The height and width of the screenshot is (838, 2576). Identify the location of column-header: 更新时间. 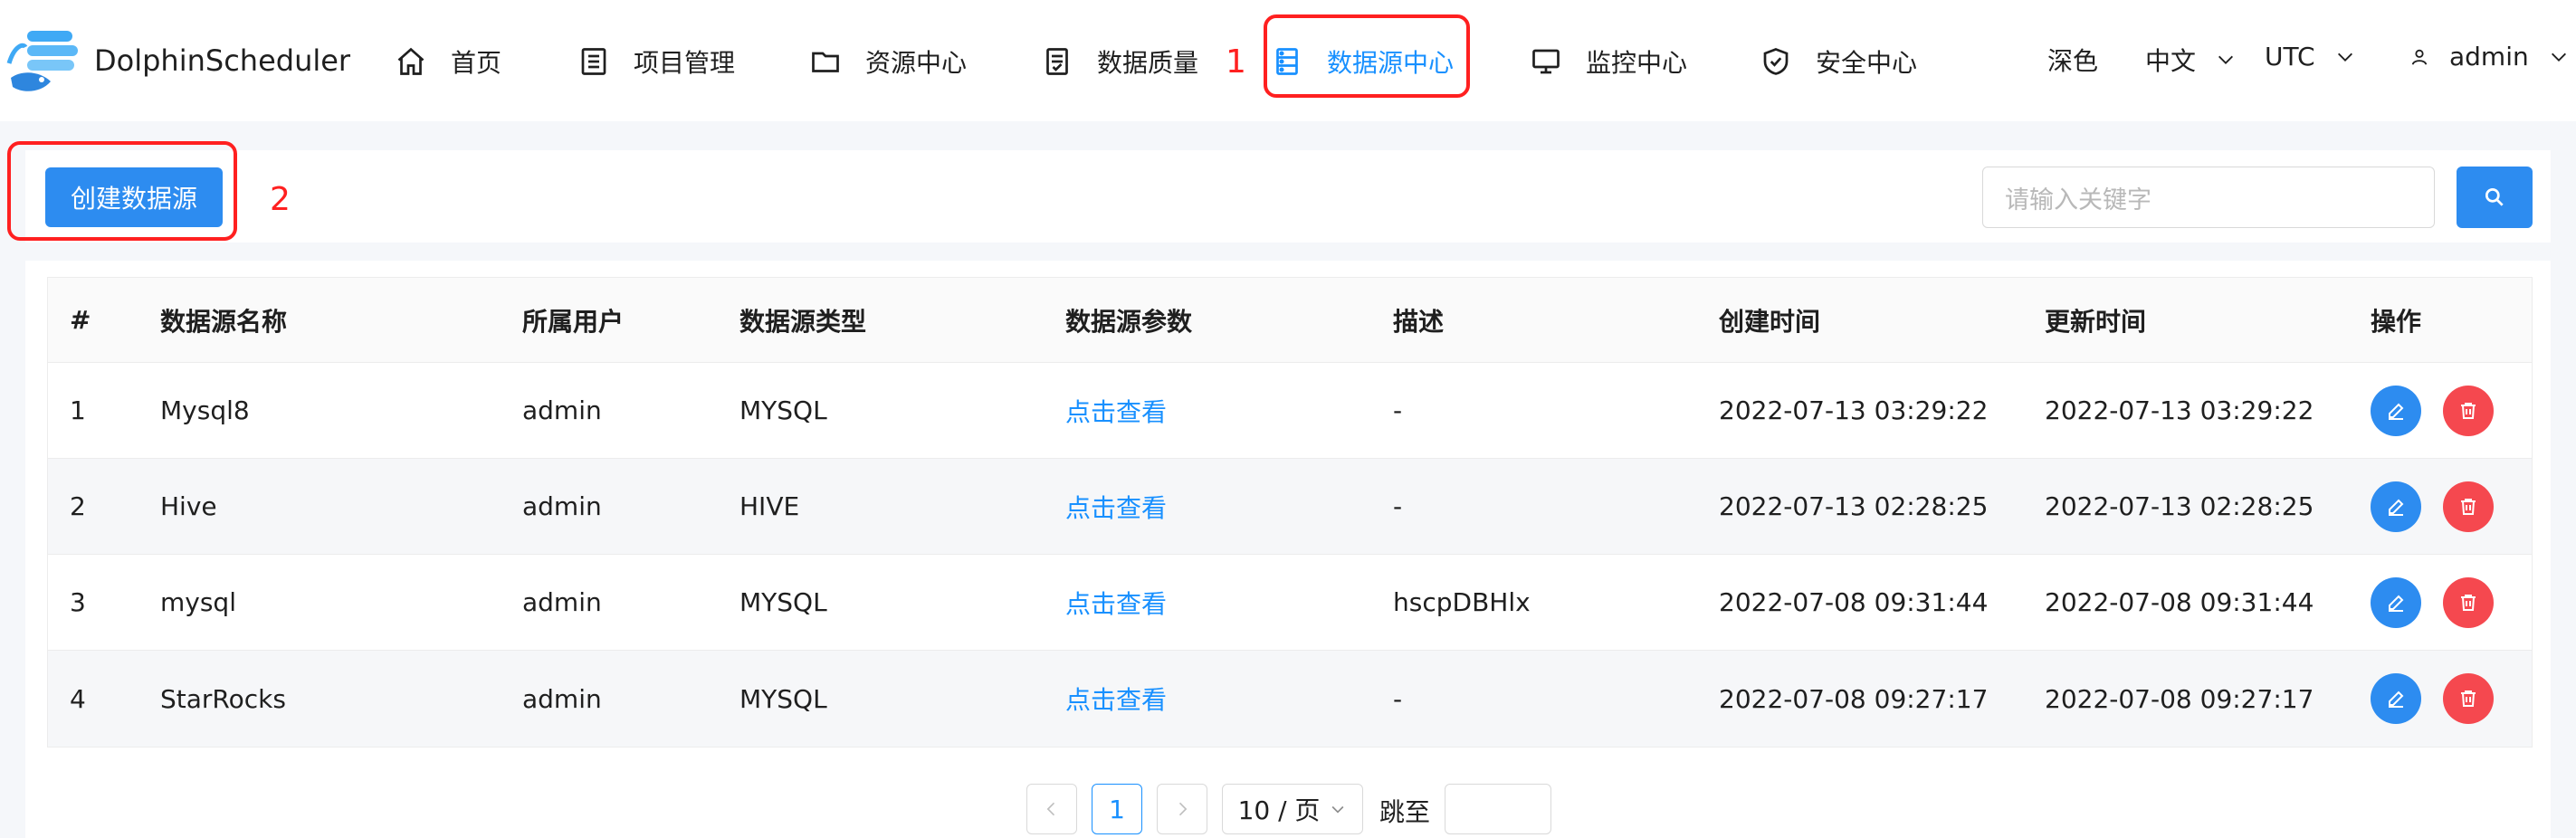
(2096, 321).